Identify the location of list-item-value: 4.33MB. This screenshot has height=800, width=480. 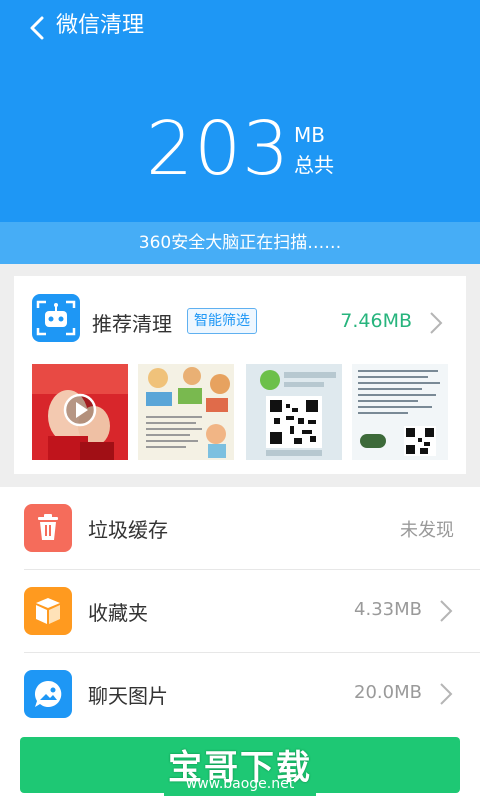
(388, 609).